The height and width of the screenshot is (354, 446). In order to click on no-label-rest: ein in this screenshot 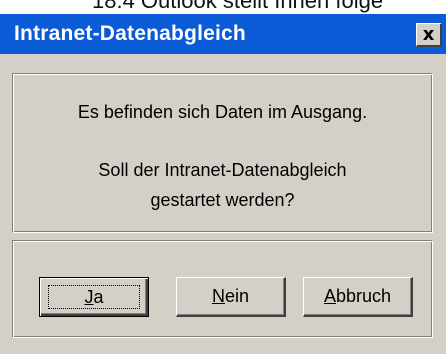, I will do `click(237, 296)`.